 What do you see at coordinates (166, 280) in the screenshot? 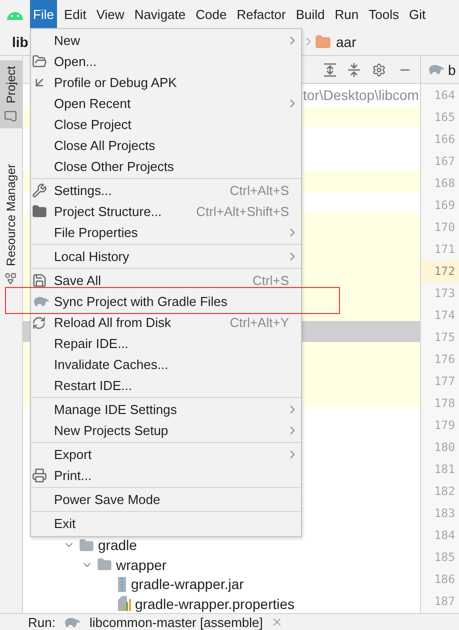
I see `menu-item: Save All Ctrl+S` at bounding box center [166, 280].